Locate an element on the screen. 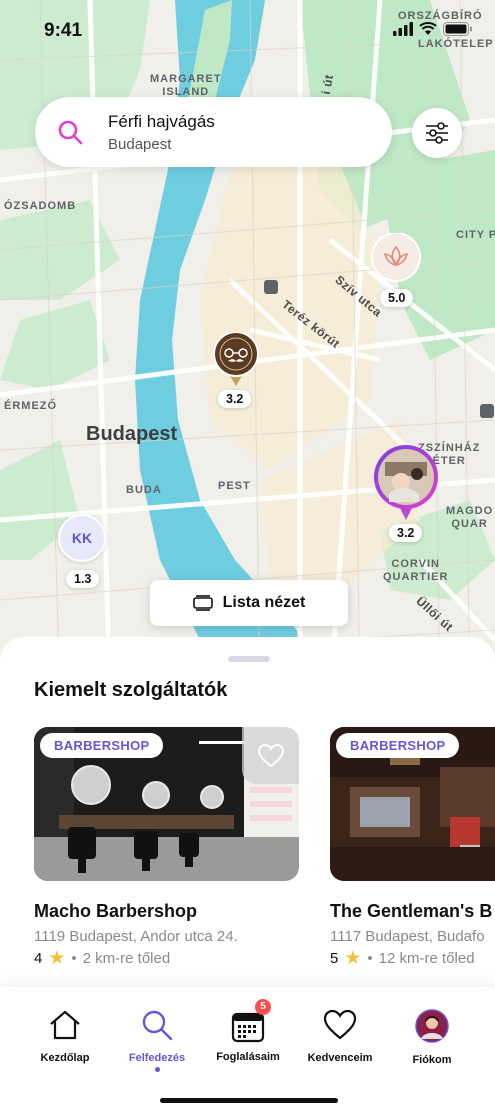 This screenshot has width=495, height=1115. tab-explore: Felfedezés is located at coordinates (157, 1040).